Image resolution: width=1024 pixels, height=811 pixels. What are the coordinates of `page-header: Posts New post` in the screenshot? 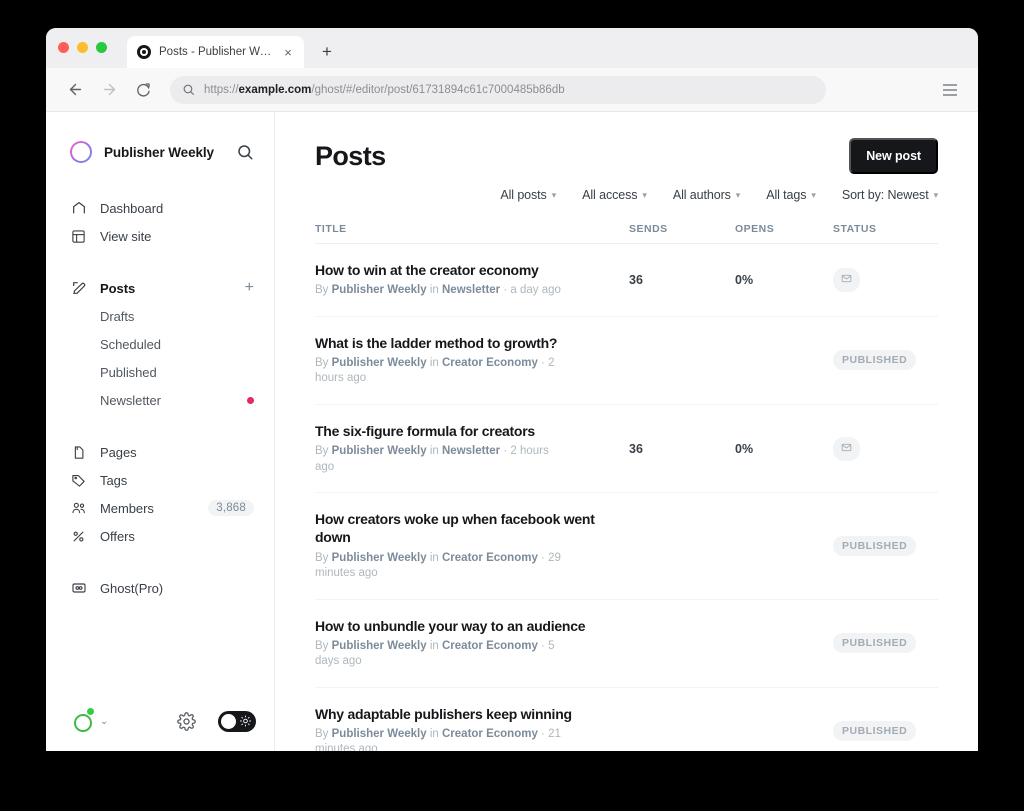 It's located at (626, 143).